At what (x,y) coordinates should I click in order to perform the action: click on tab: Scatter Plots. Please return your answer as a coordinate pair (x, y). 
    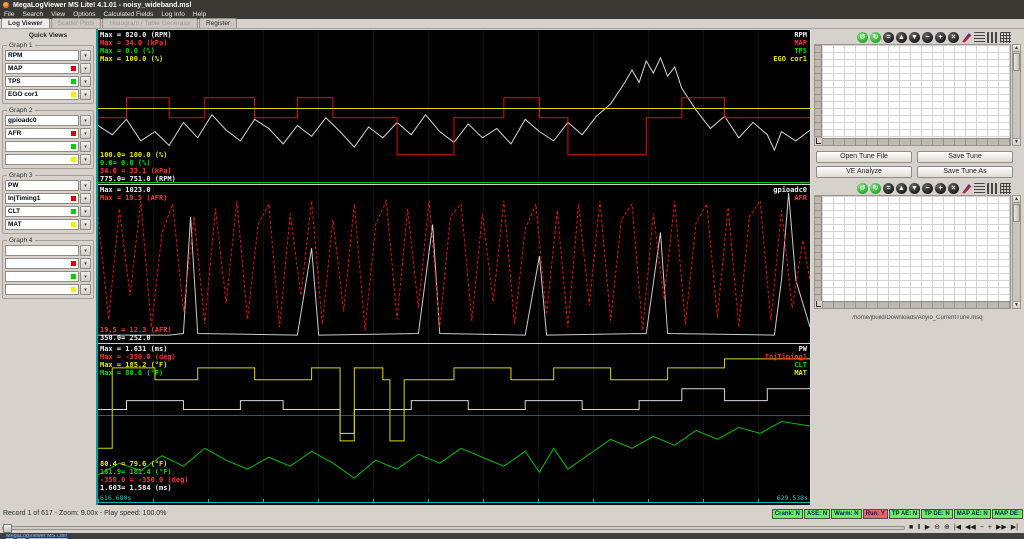
    Looking at the image, I should click on (76, 23).